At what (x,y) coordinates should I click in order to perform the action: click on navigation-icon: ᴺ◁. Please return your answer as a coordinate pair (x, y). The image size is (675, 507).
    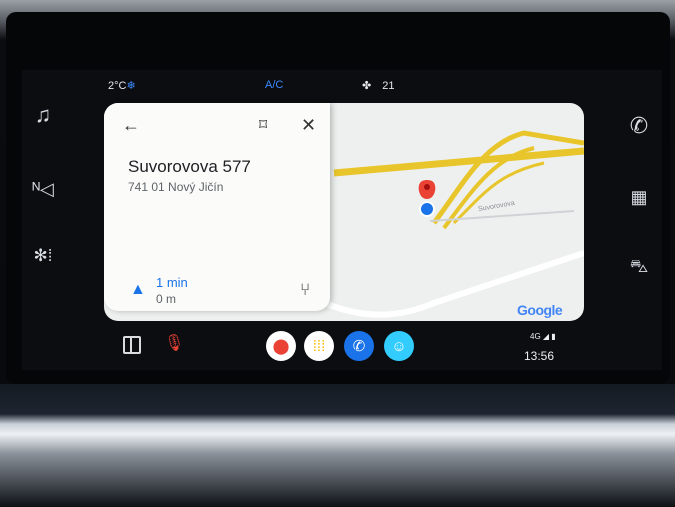
    Looking at the image, I should click on (43, 189).